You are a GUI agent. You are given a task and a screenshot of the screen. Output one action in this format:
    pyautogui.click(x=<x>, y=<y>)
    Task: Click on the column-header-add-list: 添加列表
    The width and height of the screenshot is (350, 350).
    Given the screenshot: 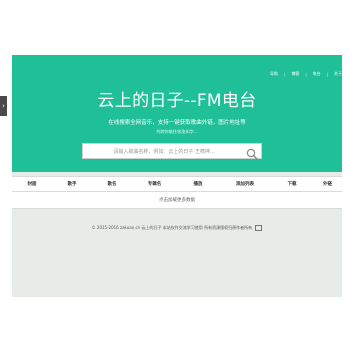 What is the action you would take?
    pyautogui.click(x=245, y=184)
    